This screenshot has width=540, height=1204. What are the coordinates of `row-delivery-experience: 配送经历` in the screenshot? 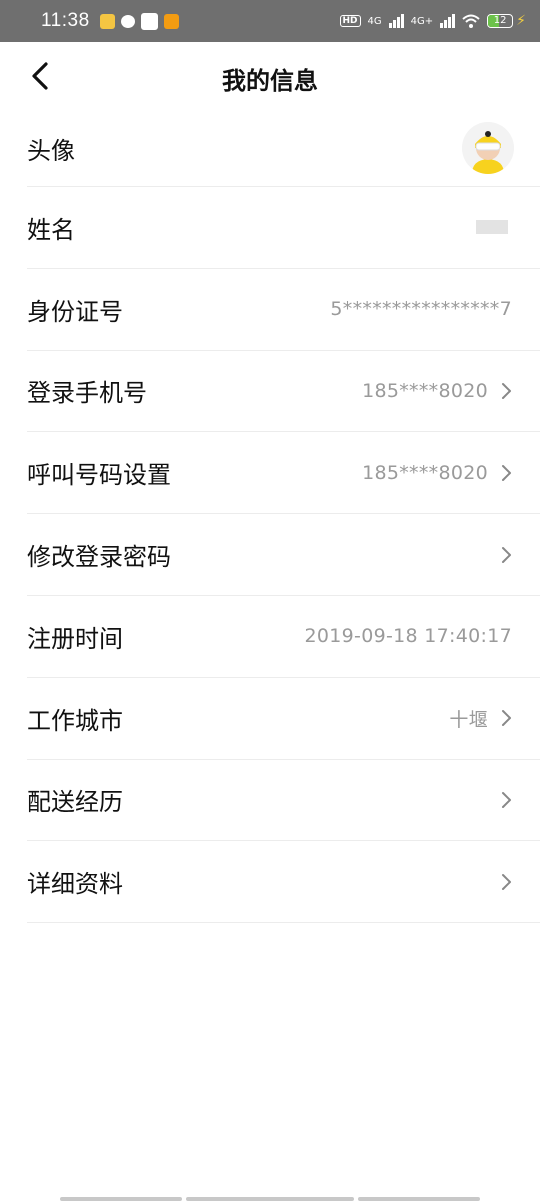 It's located at (283, 801).